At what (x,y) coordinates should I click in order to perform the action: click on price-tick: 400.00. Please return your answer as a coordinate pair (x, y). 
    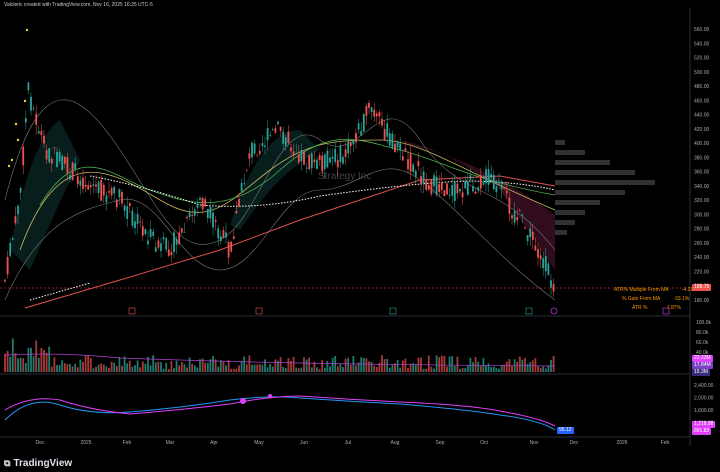
    Looking at the image, I should click on (702, 144).